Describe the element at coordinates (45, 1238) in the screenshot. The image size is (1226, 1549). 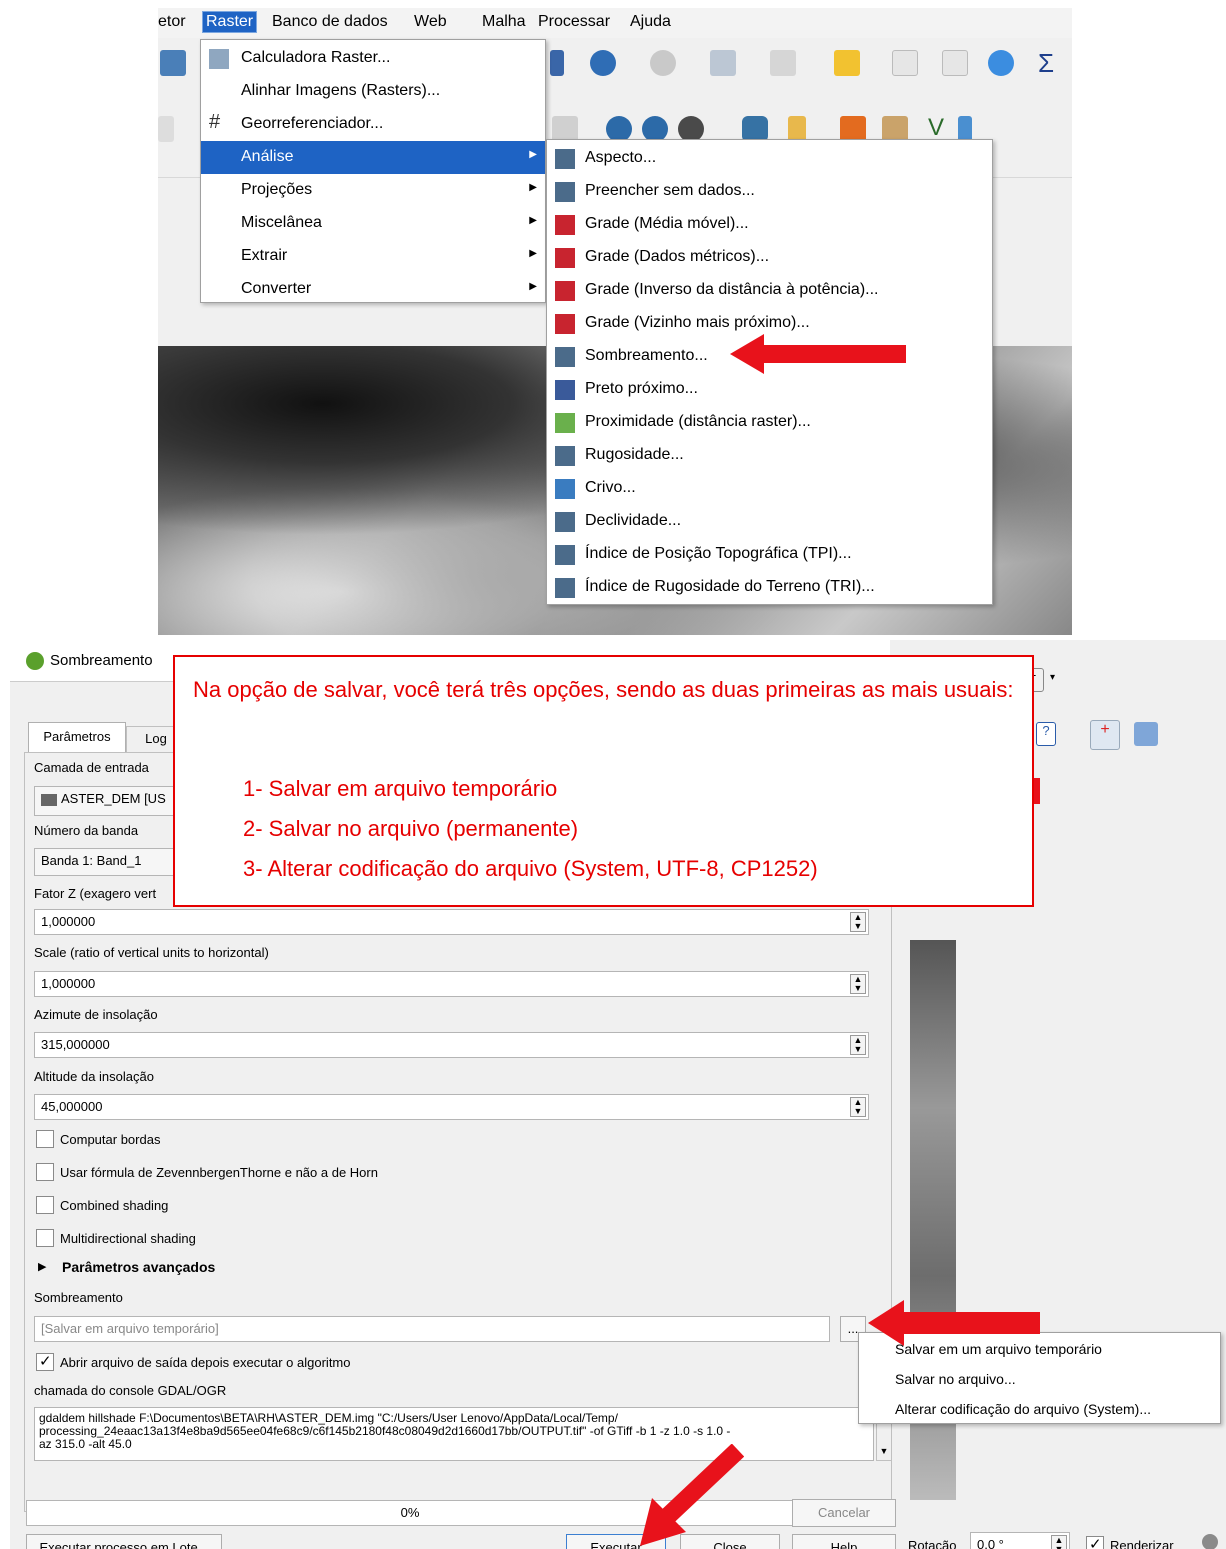
I see `multidirectional-checkbox` at that location.